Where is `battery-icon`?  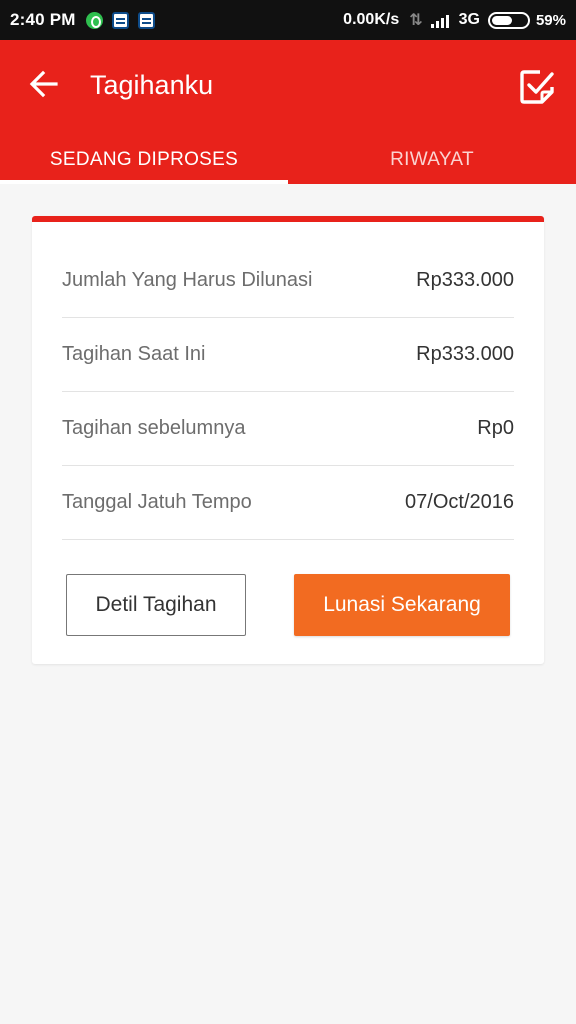 battery-icon is located at coordinates (508, 20).